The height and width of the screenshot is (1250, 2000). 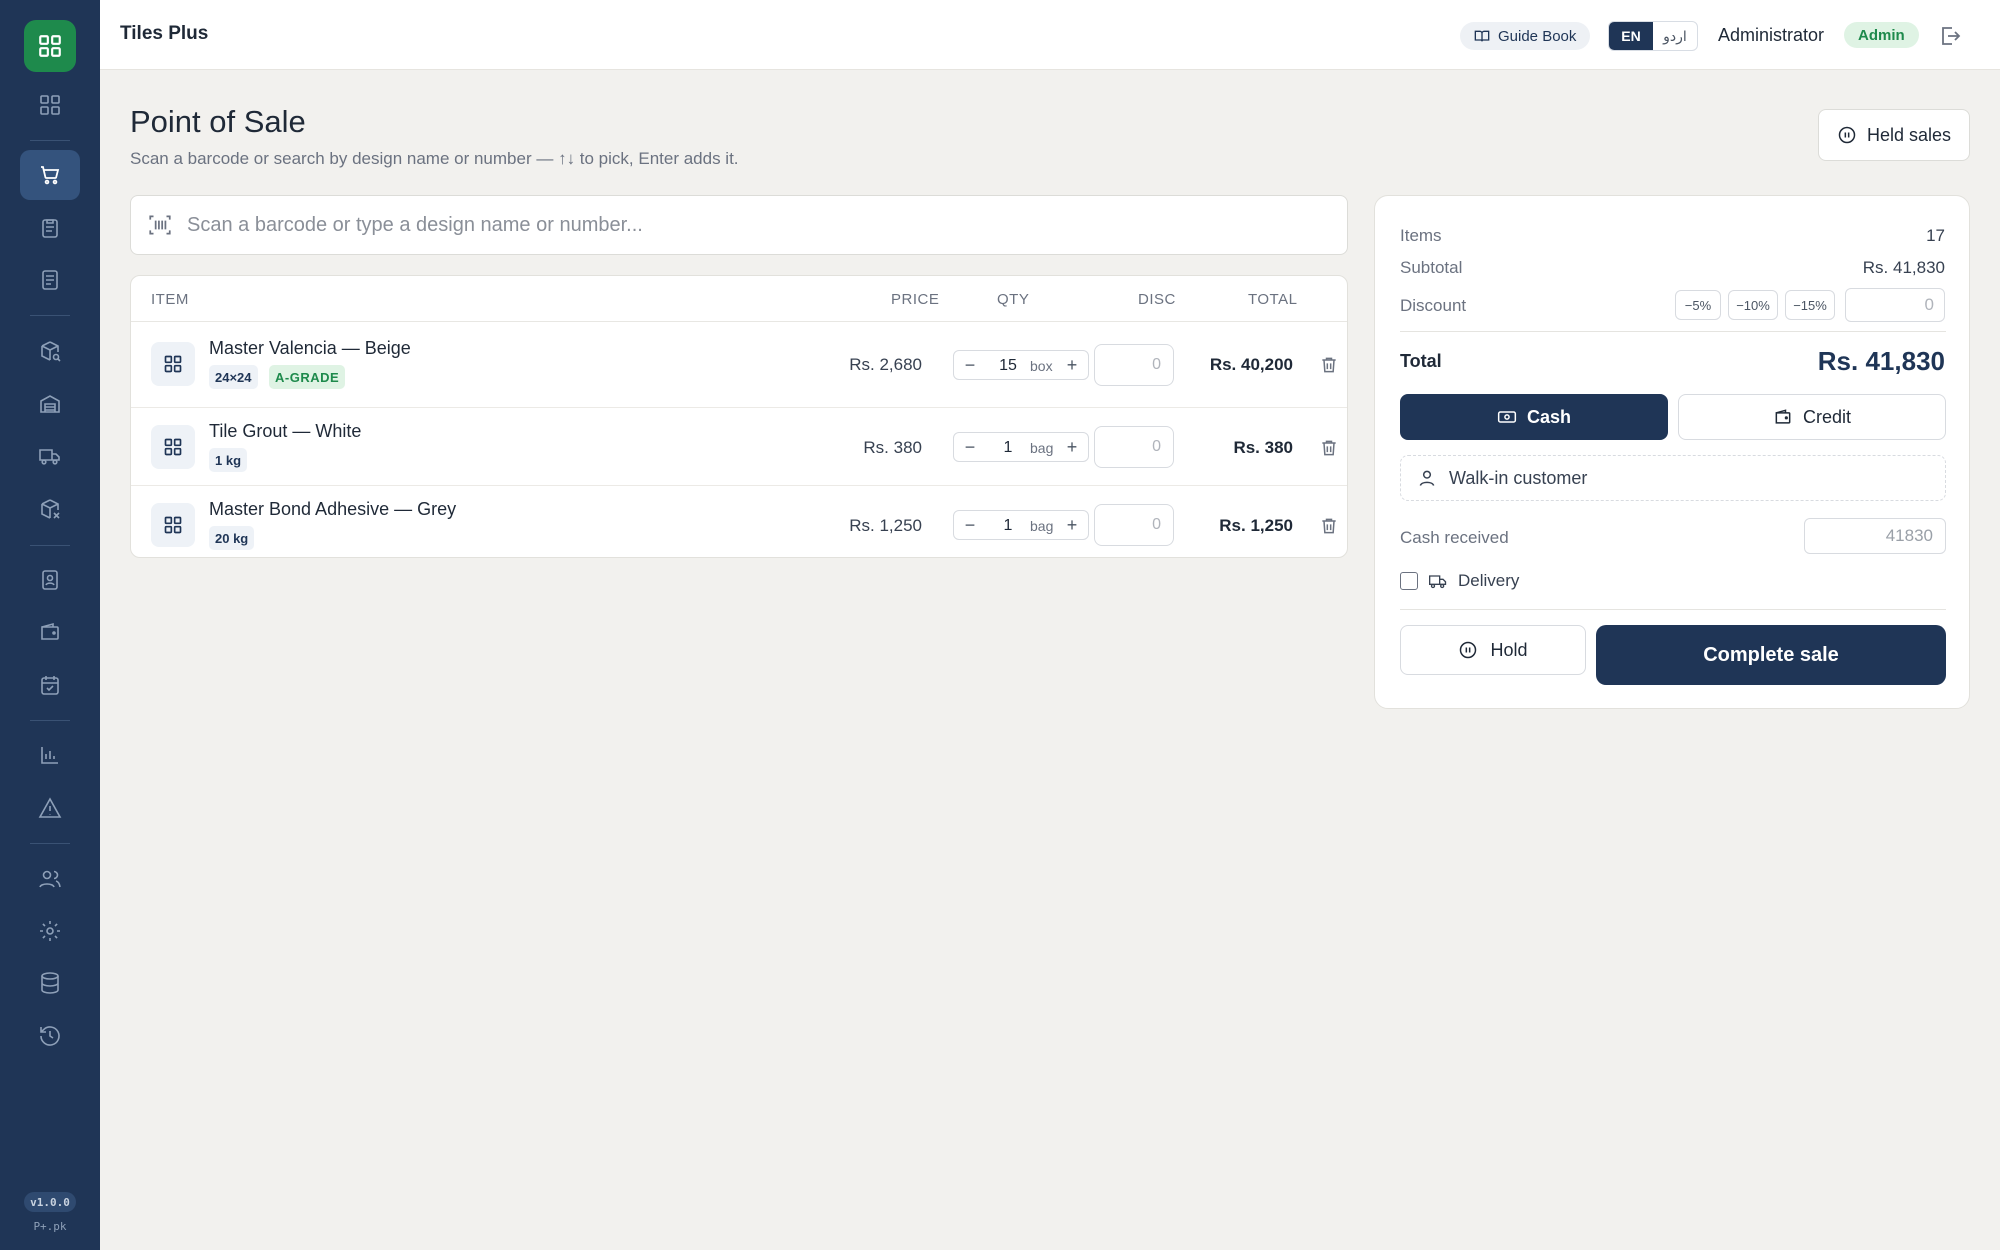 I want to click on complete-sale-button: Complete sale, so click(x=1771, y=655).